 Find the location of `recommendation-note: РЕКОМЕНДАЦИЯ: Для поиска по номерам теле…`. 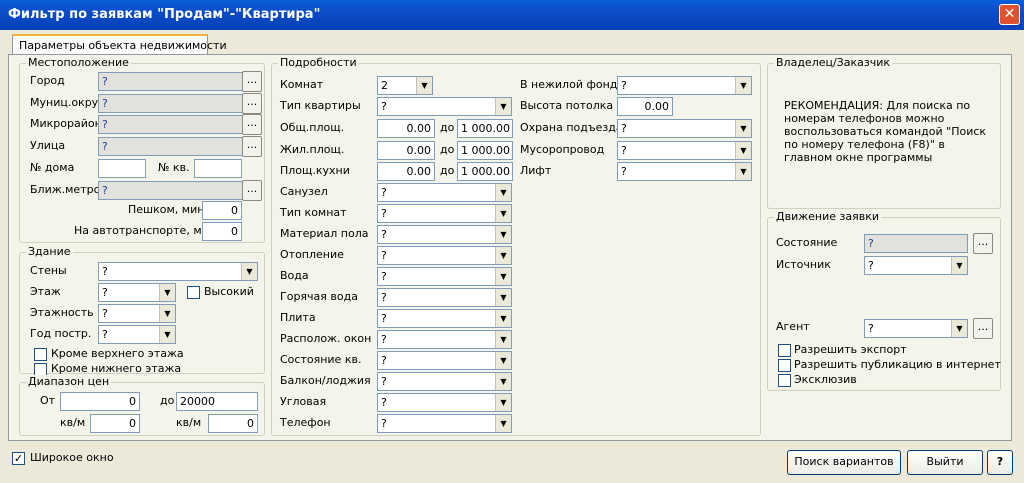

recommendation-note: РЕКОМЕНДАЦИЯ: Для поиска по номерам теле… is located at coordinates (885, 131).